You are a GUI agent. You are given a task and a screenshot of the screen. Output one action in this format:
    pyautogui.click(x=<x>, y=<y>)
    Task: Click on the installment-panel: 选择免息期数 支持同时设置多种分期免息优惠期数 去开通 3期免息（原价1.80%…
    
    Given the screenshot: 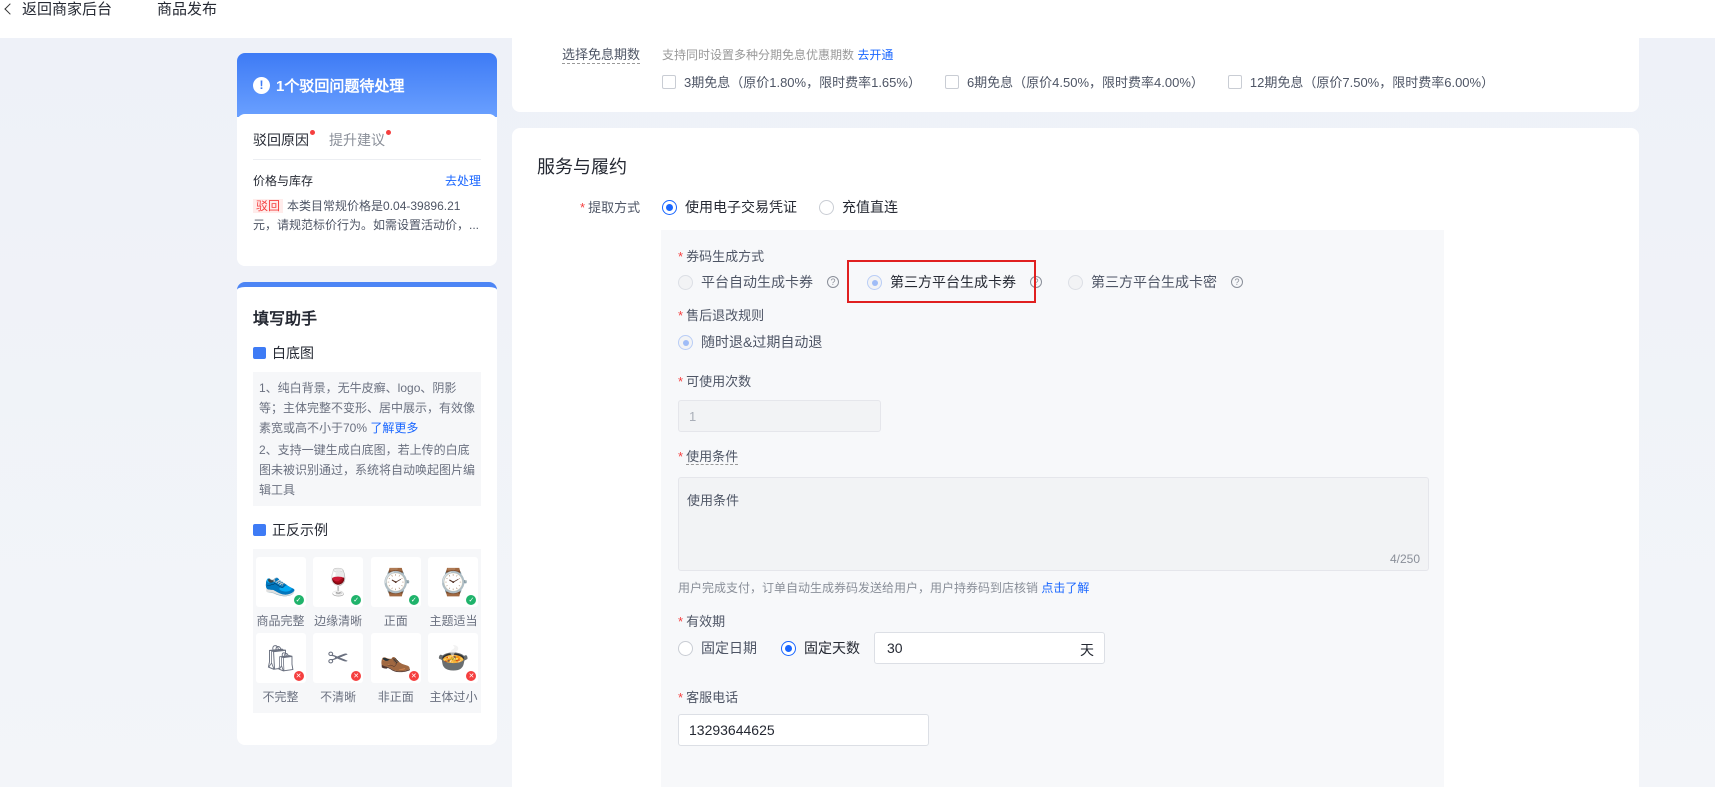 What is the action you would take?
    pyautogui.click(x=1075, y=75)
    